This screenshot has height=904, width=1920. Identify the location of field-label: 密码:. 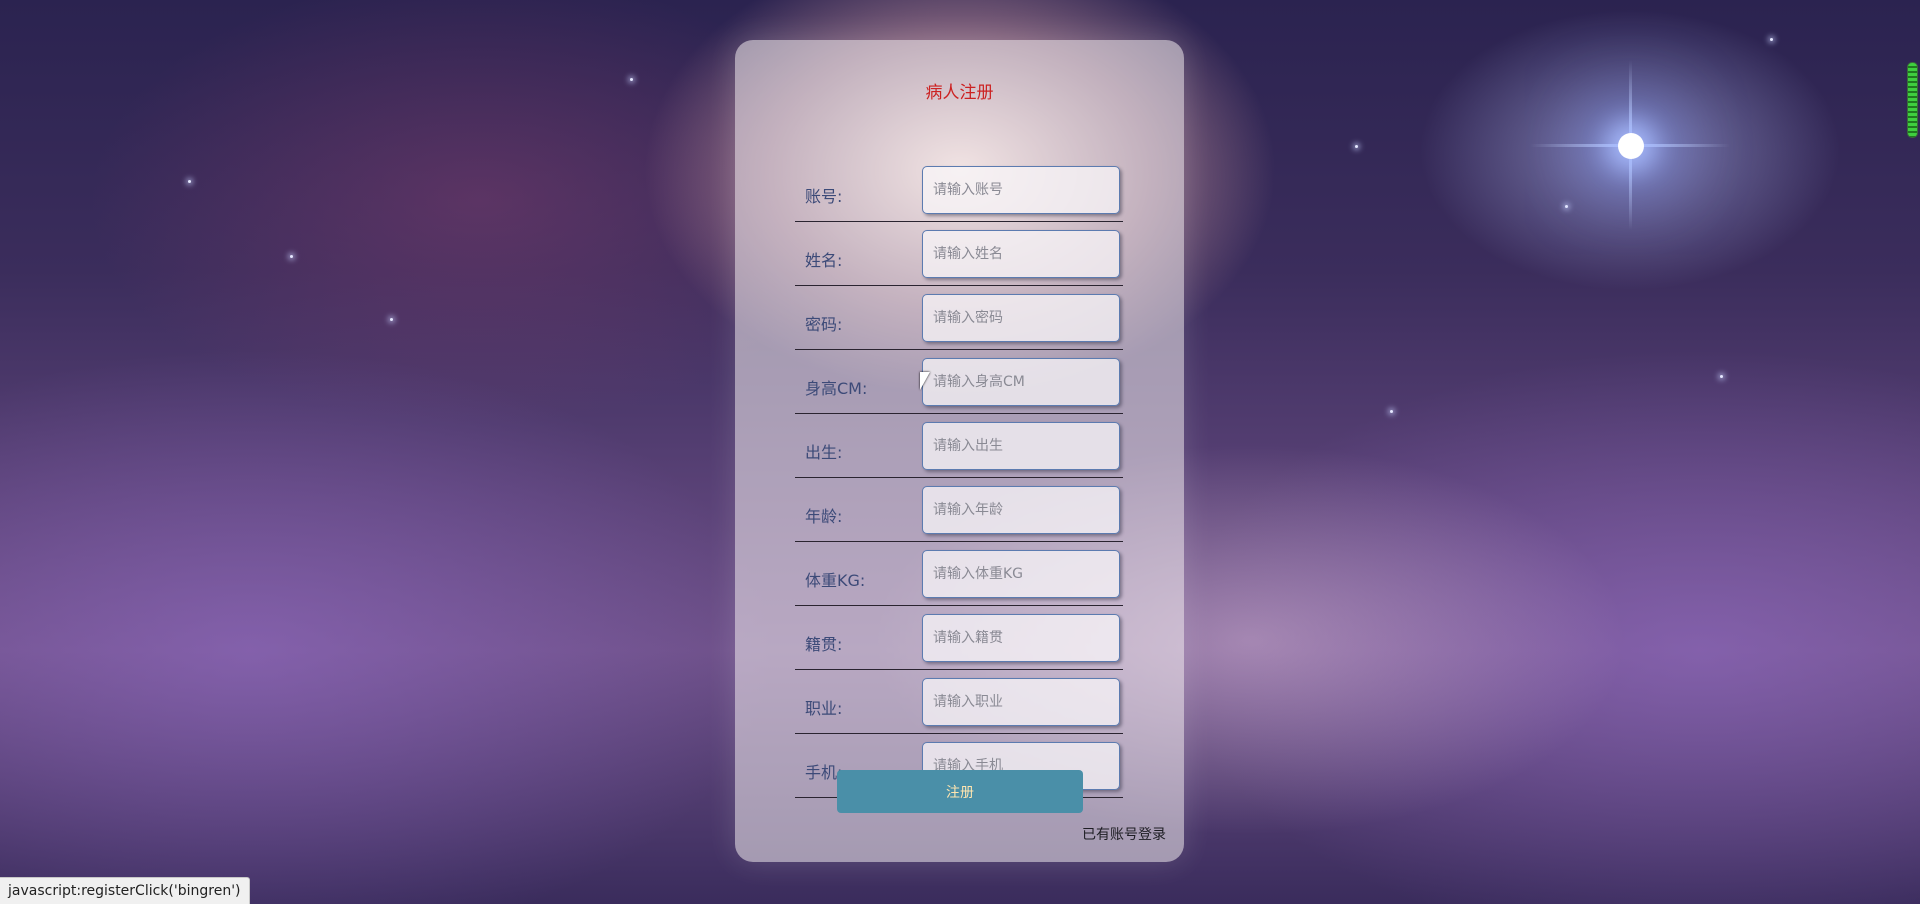
(824, 324).